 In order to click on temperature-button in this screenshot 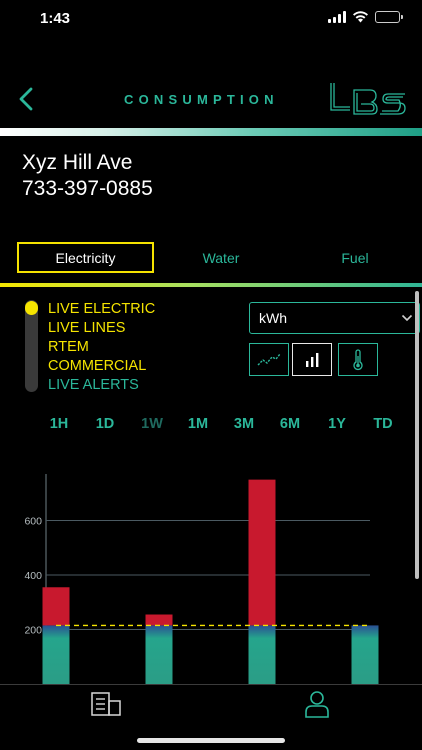, I will do `click(358, 359)`.